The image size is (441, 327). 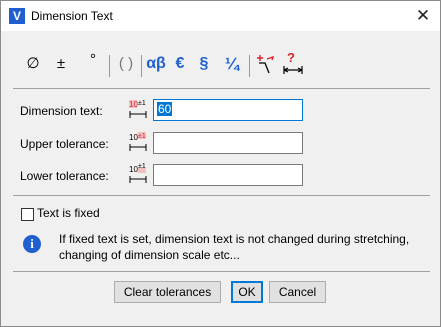 I want to click on app-icon: V, so click(x=17, y=16).